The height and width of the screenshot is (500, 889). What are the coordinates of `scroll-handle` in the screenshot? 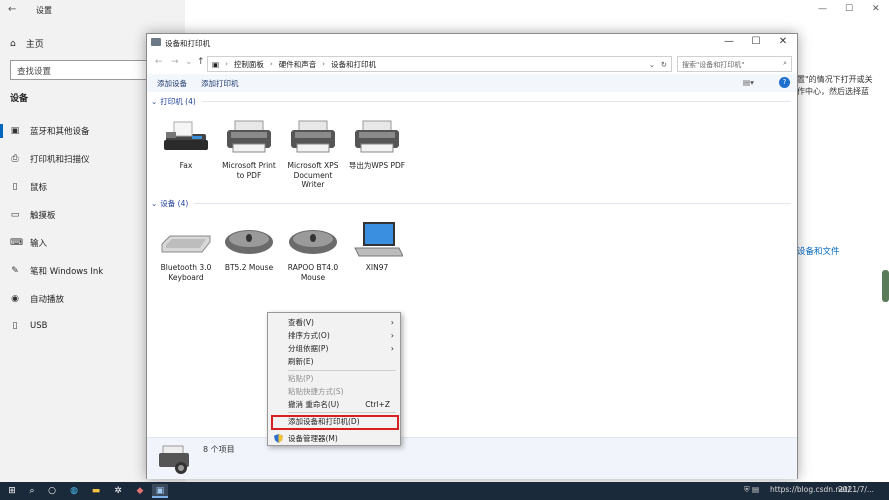 It's located at (885, 286).